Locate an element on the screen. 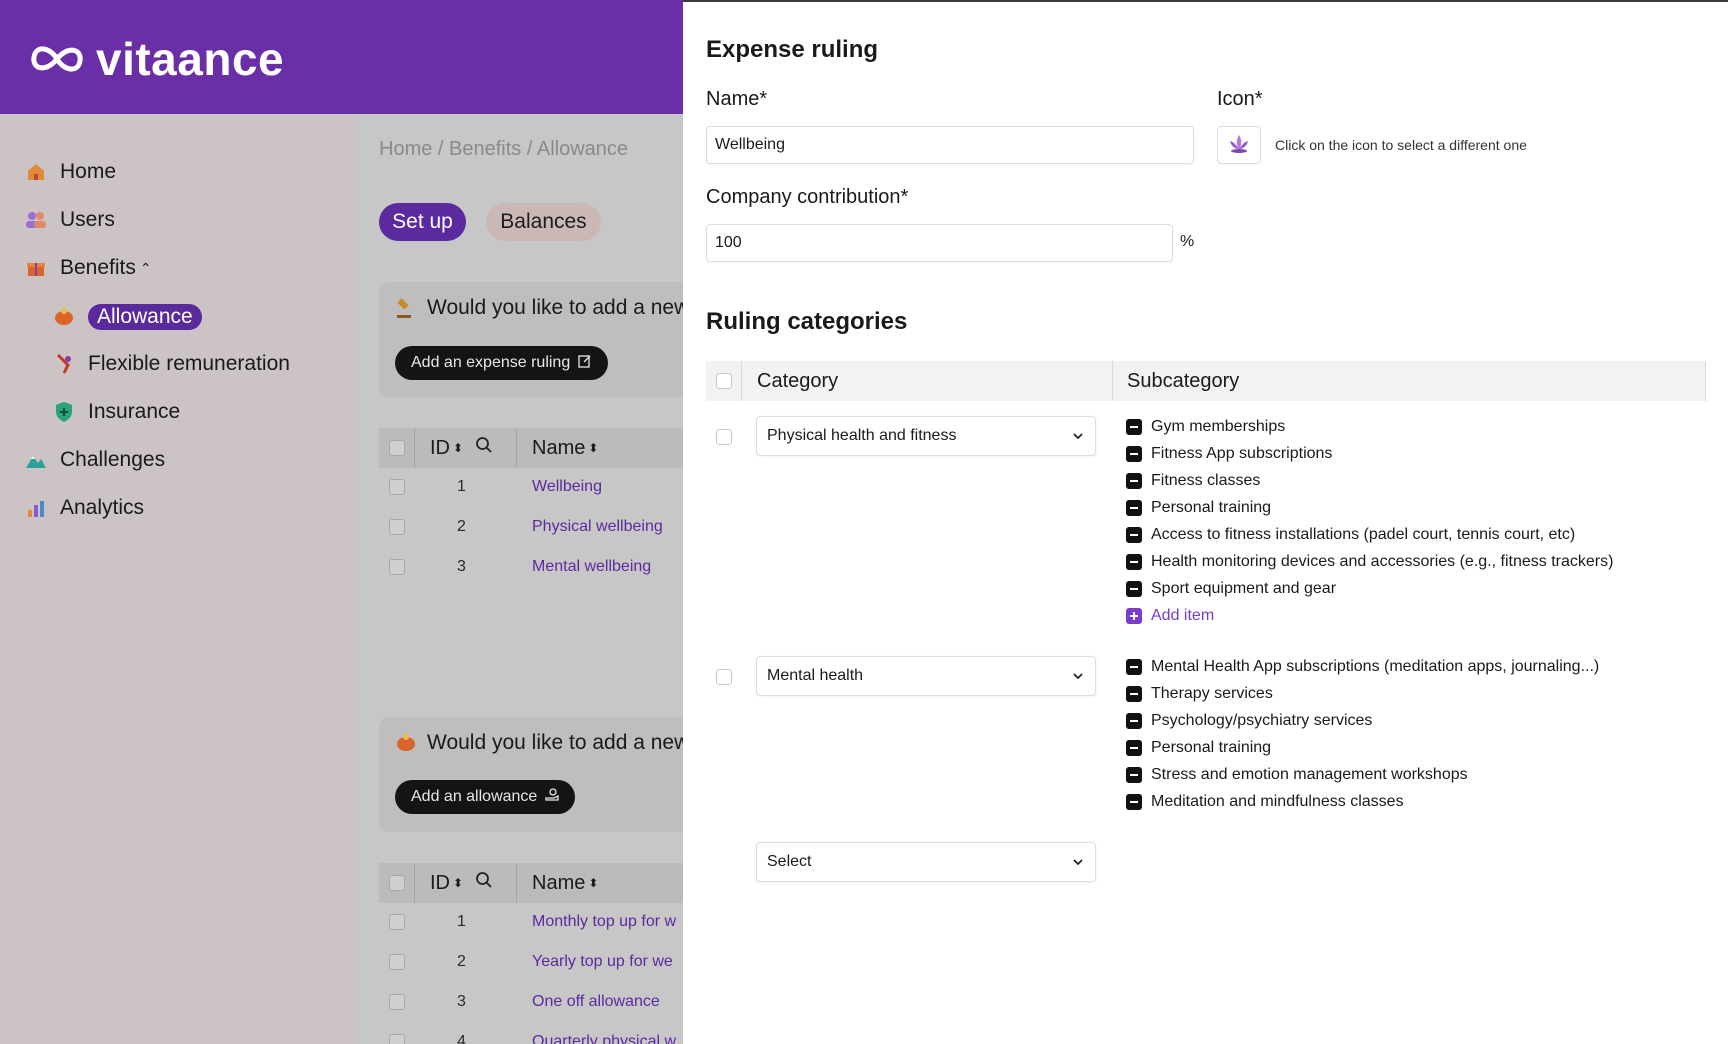  bar-chart-icon is located at coordinates (36, 508).